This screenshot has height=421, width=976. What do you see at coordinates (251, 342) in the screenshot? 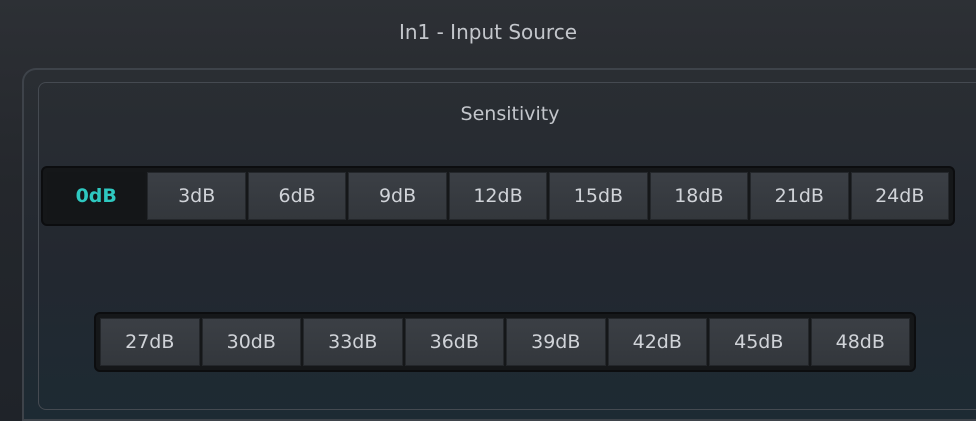
I see `gain-button-30db: 30dB` at bounding box center [251, 342].